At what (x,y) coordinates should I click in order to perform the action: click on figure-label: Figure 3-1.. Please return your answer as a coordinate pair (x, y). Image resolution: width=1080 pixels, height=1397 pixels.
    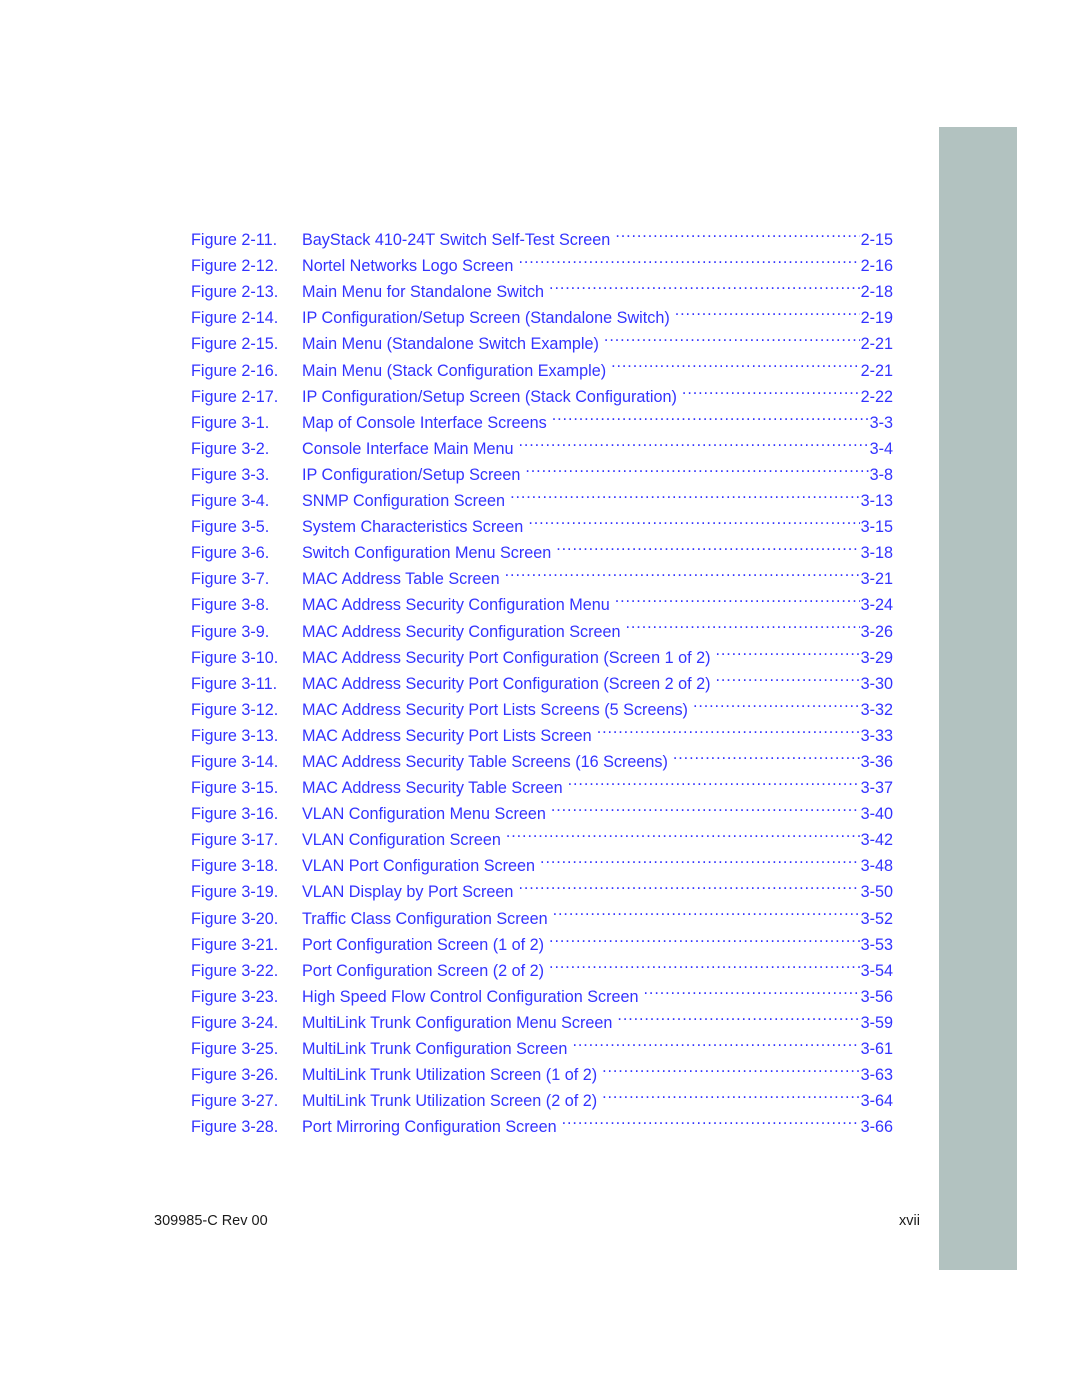
    Looking at the image, I should click on (230, 422).